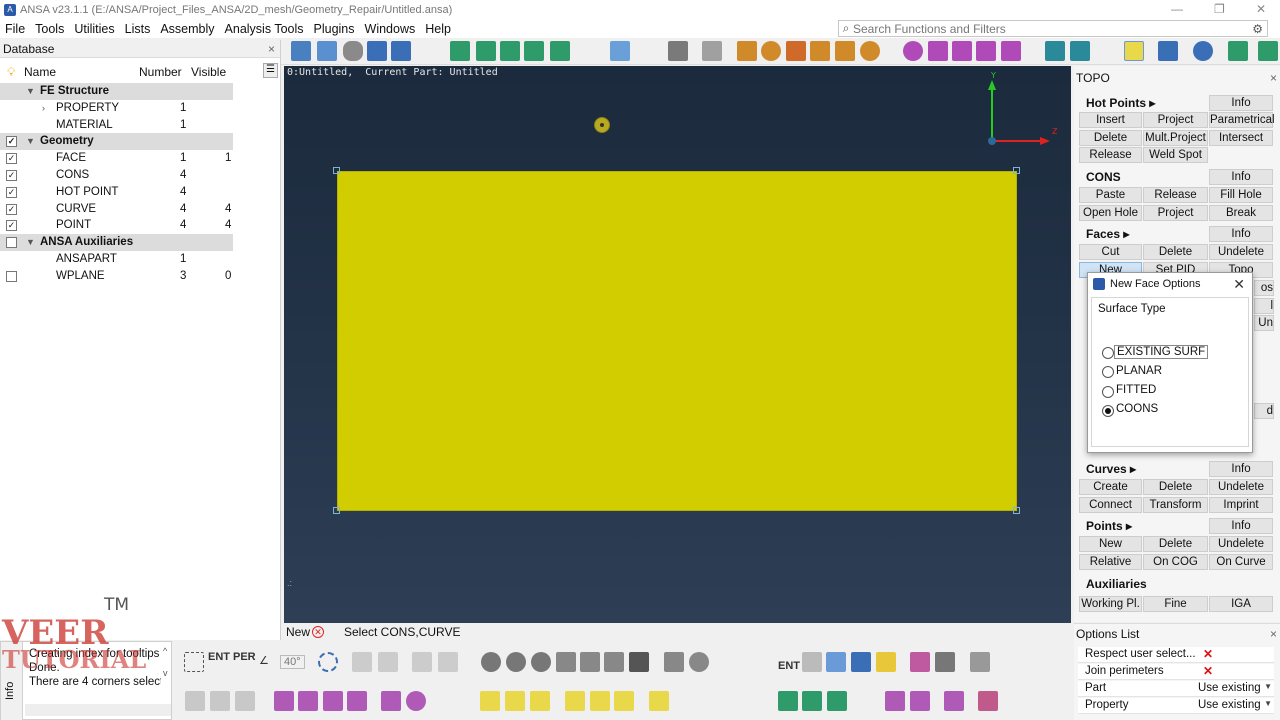 Image resolution: width=1280 pixels, height=720 pixels. What do you see at coordinates (620, 51) in the screenshot?
I see `zoom-icon` at bounding box center [620, 51].